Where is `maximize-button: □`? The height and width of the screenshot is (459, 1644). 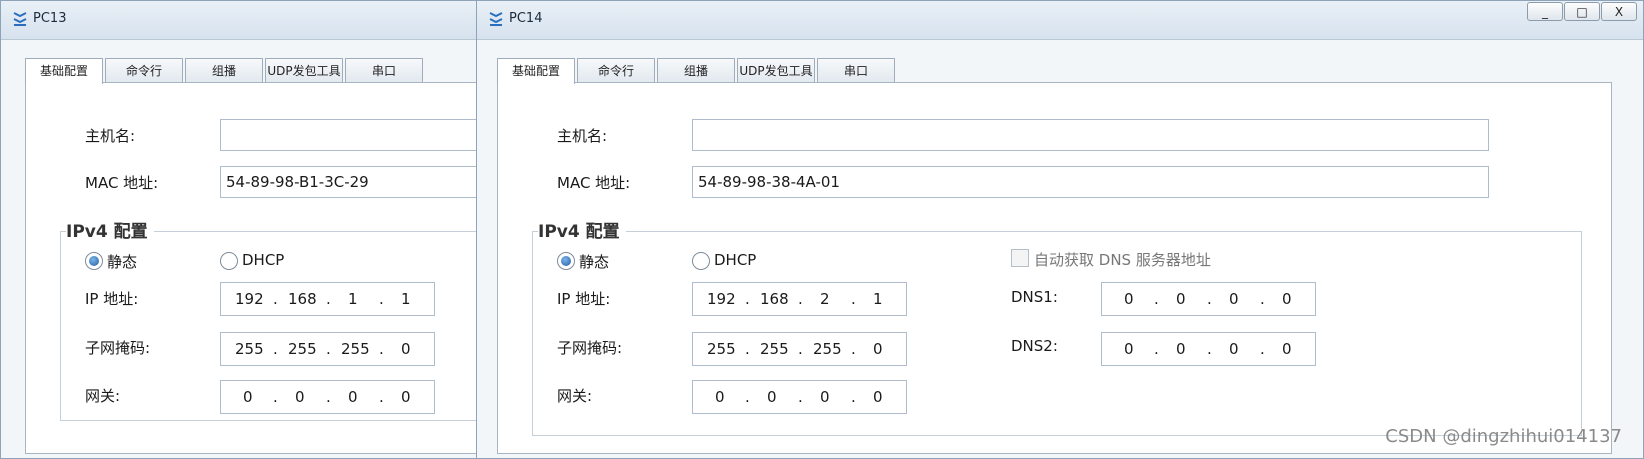 maximize-button: □ is located at coordinates (1582, 11).